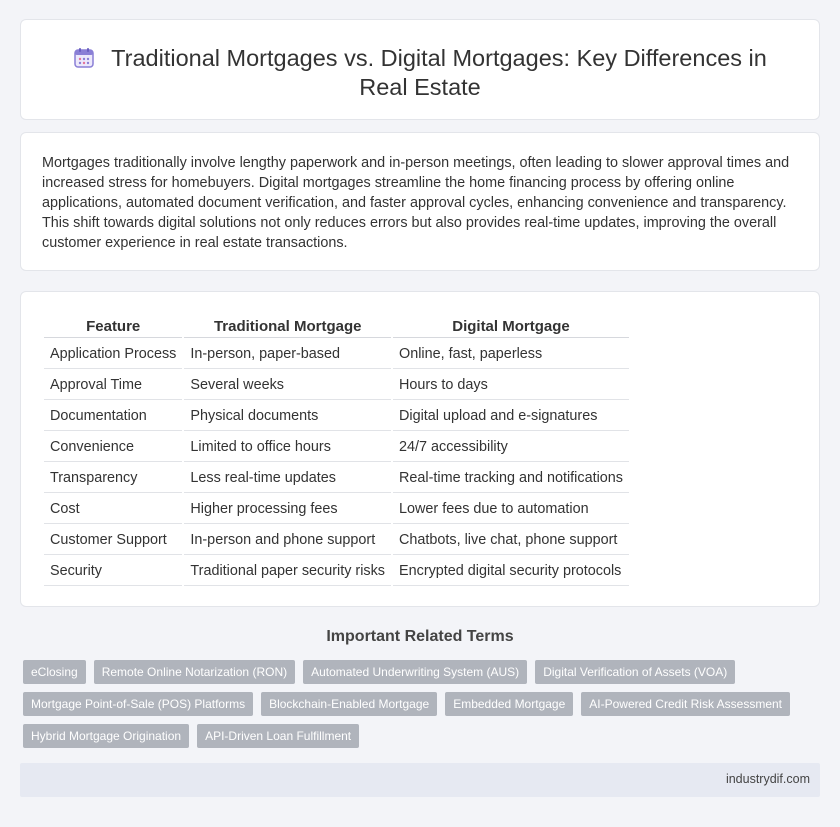  I want to click on related-term-chip: Hybrid Mortgage Origination, so click(106, 736).